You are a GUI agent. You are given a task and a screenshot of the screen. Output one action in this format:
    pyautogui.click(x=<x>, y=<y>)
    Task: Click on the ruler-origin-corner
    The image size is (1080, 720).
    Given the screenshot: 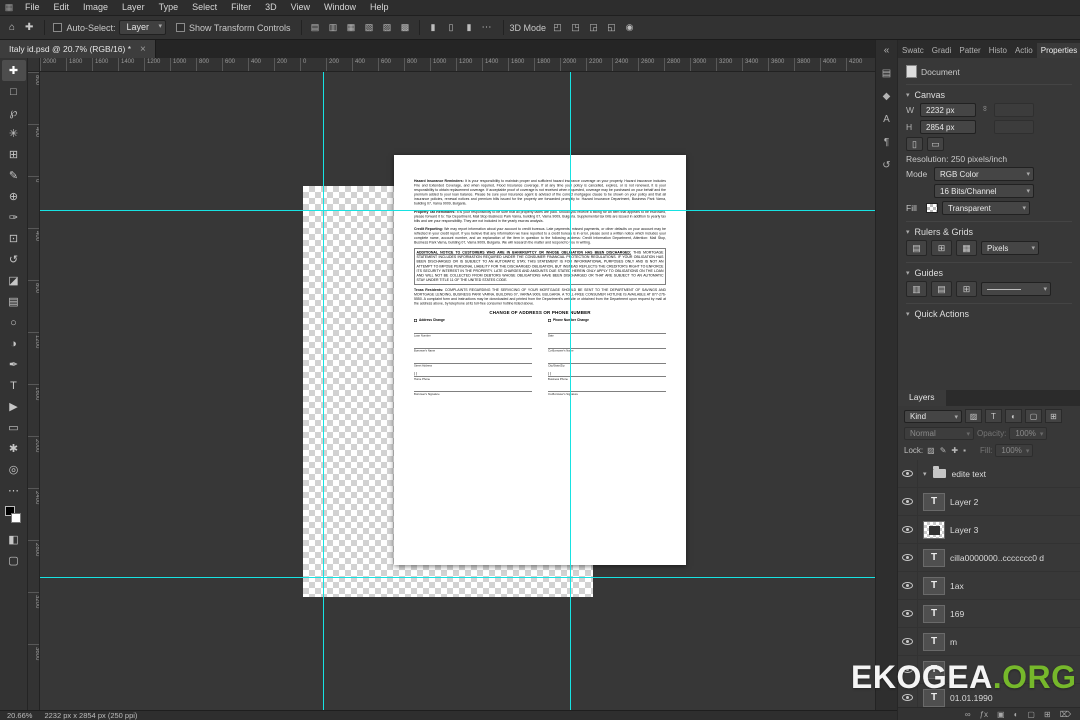 What is the action you would take?
    pyautogui.click(x=34, y=65)
    